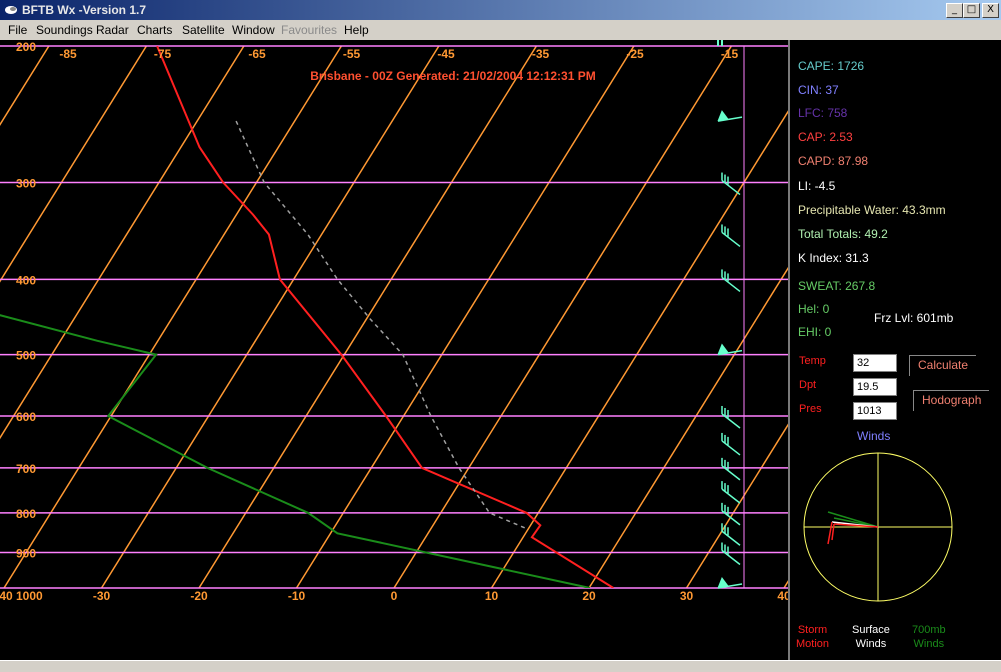  I want to click on pressure-input, so click(875, 411).